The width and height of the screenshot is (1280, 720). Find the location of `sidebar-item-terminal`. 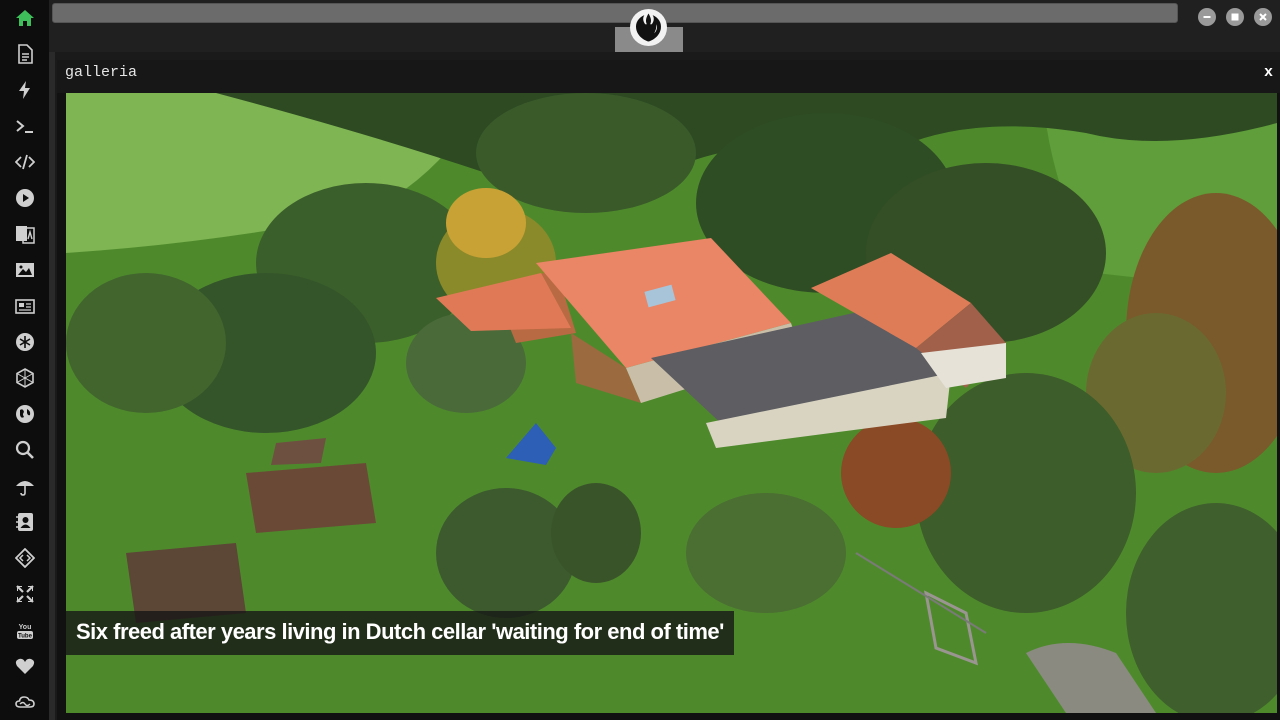

sidebar-item-terminal is located at coordinates (24, 126).